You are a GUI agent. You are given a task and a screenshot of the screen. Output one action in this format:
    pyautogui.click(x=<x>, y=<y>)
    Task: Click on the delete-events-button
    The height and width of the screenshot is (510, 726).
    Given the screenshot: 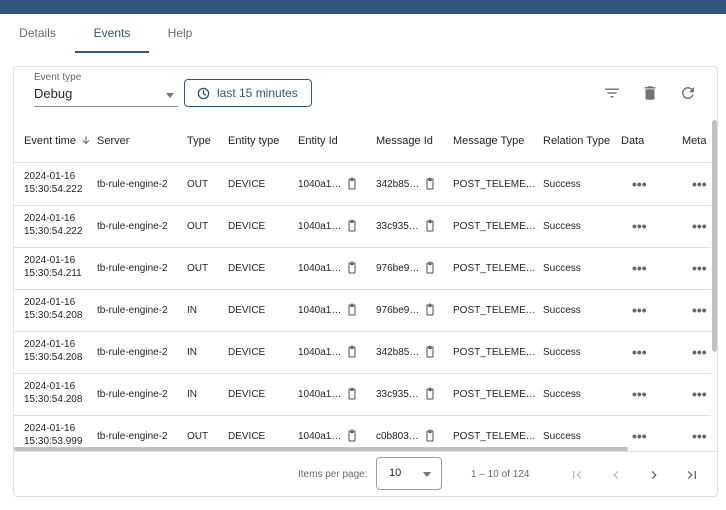 What is the action you would take?
    pyautogui.click(x=650, y=93)
    